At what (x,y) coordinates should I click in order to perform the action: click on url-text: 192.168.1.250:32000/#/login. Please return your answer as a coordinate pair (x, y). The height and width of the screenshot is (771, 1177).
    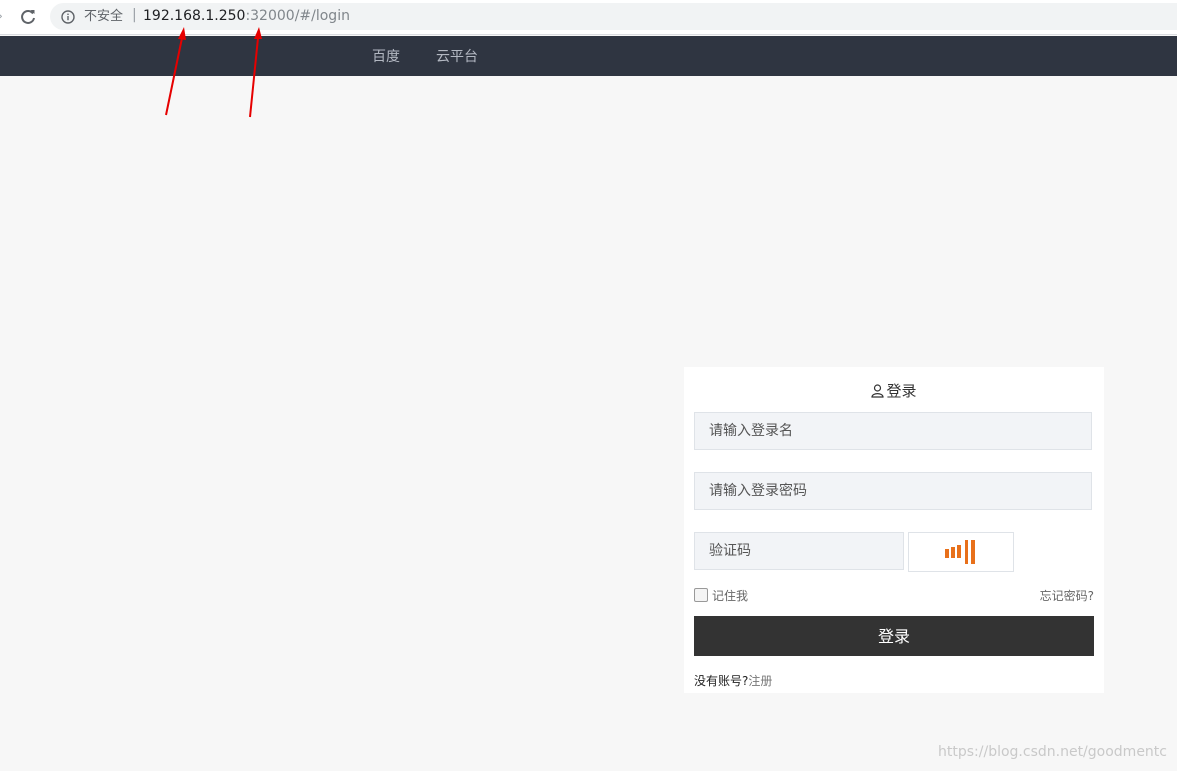
    Looking at the image, I should click on (246, 16).